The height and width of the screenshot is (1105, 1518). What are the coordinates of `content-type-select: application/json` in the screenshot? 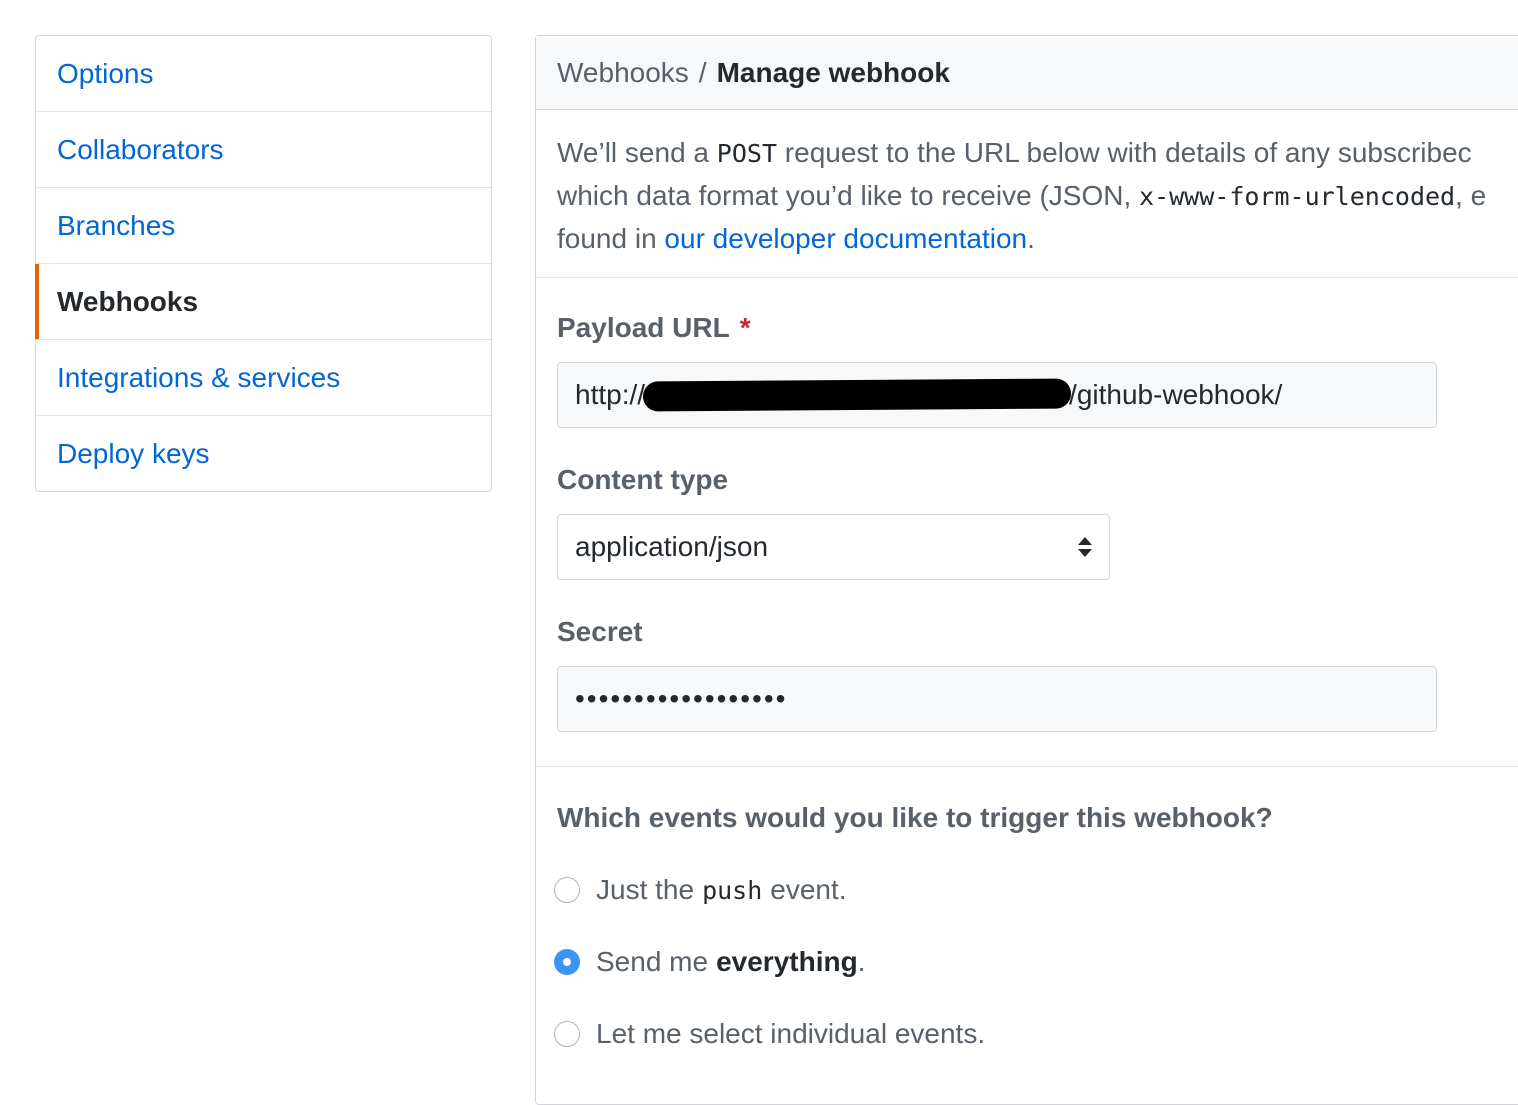 It's located at (833, 547).